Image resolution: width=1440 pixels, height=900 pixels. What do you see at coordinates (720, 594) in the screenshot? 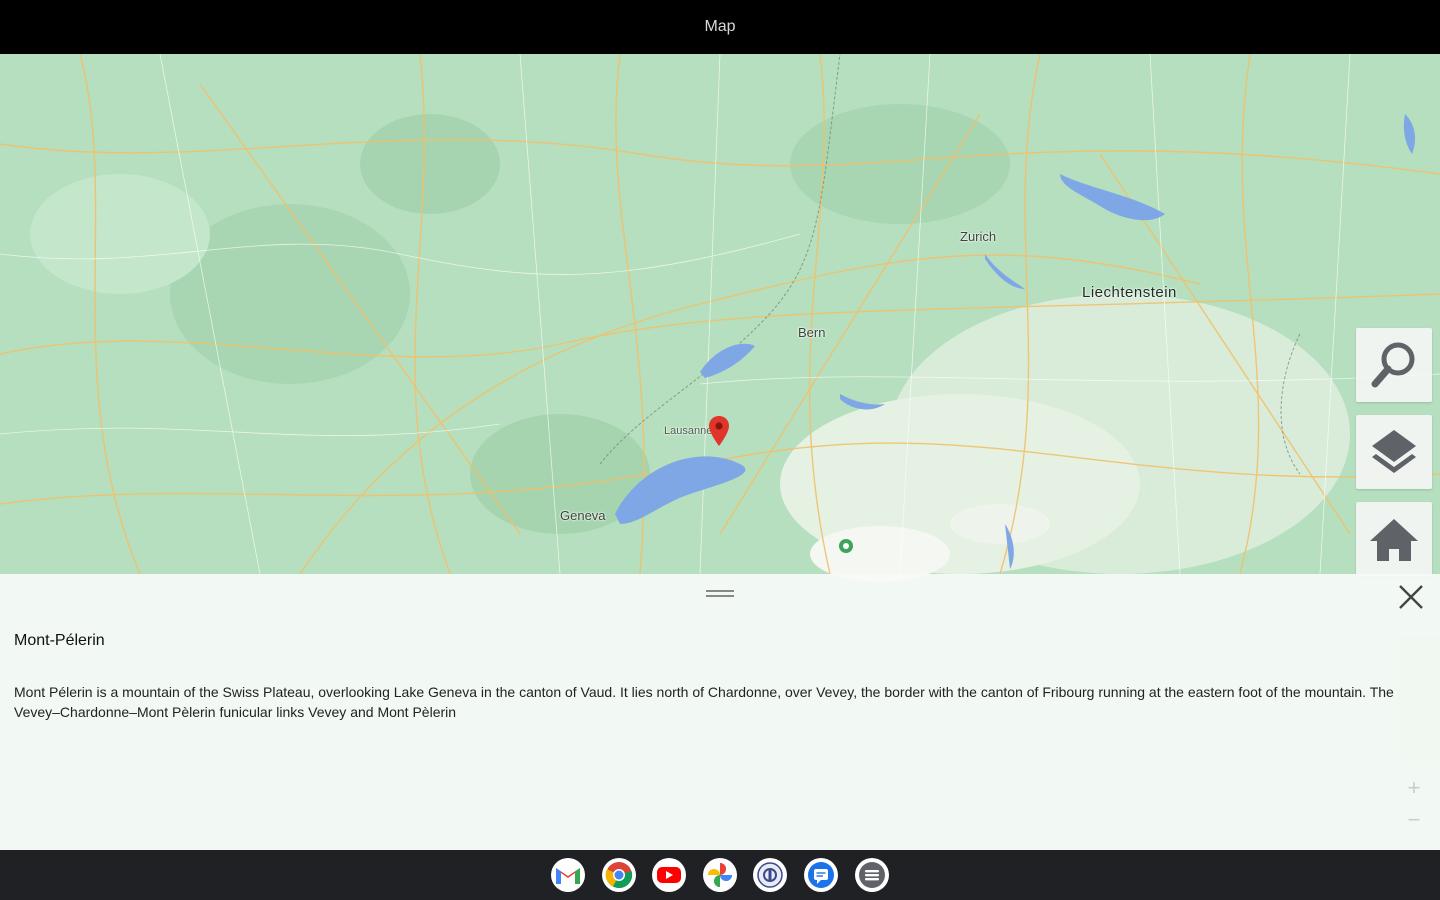
I see `panel-drag-handle` at bounding box center [720, 594].